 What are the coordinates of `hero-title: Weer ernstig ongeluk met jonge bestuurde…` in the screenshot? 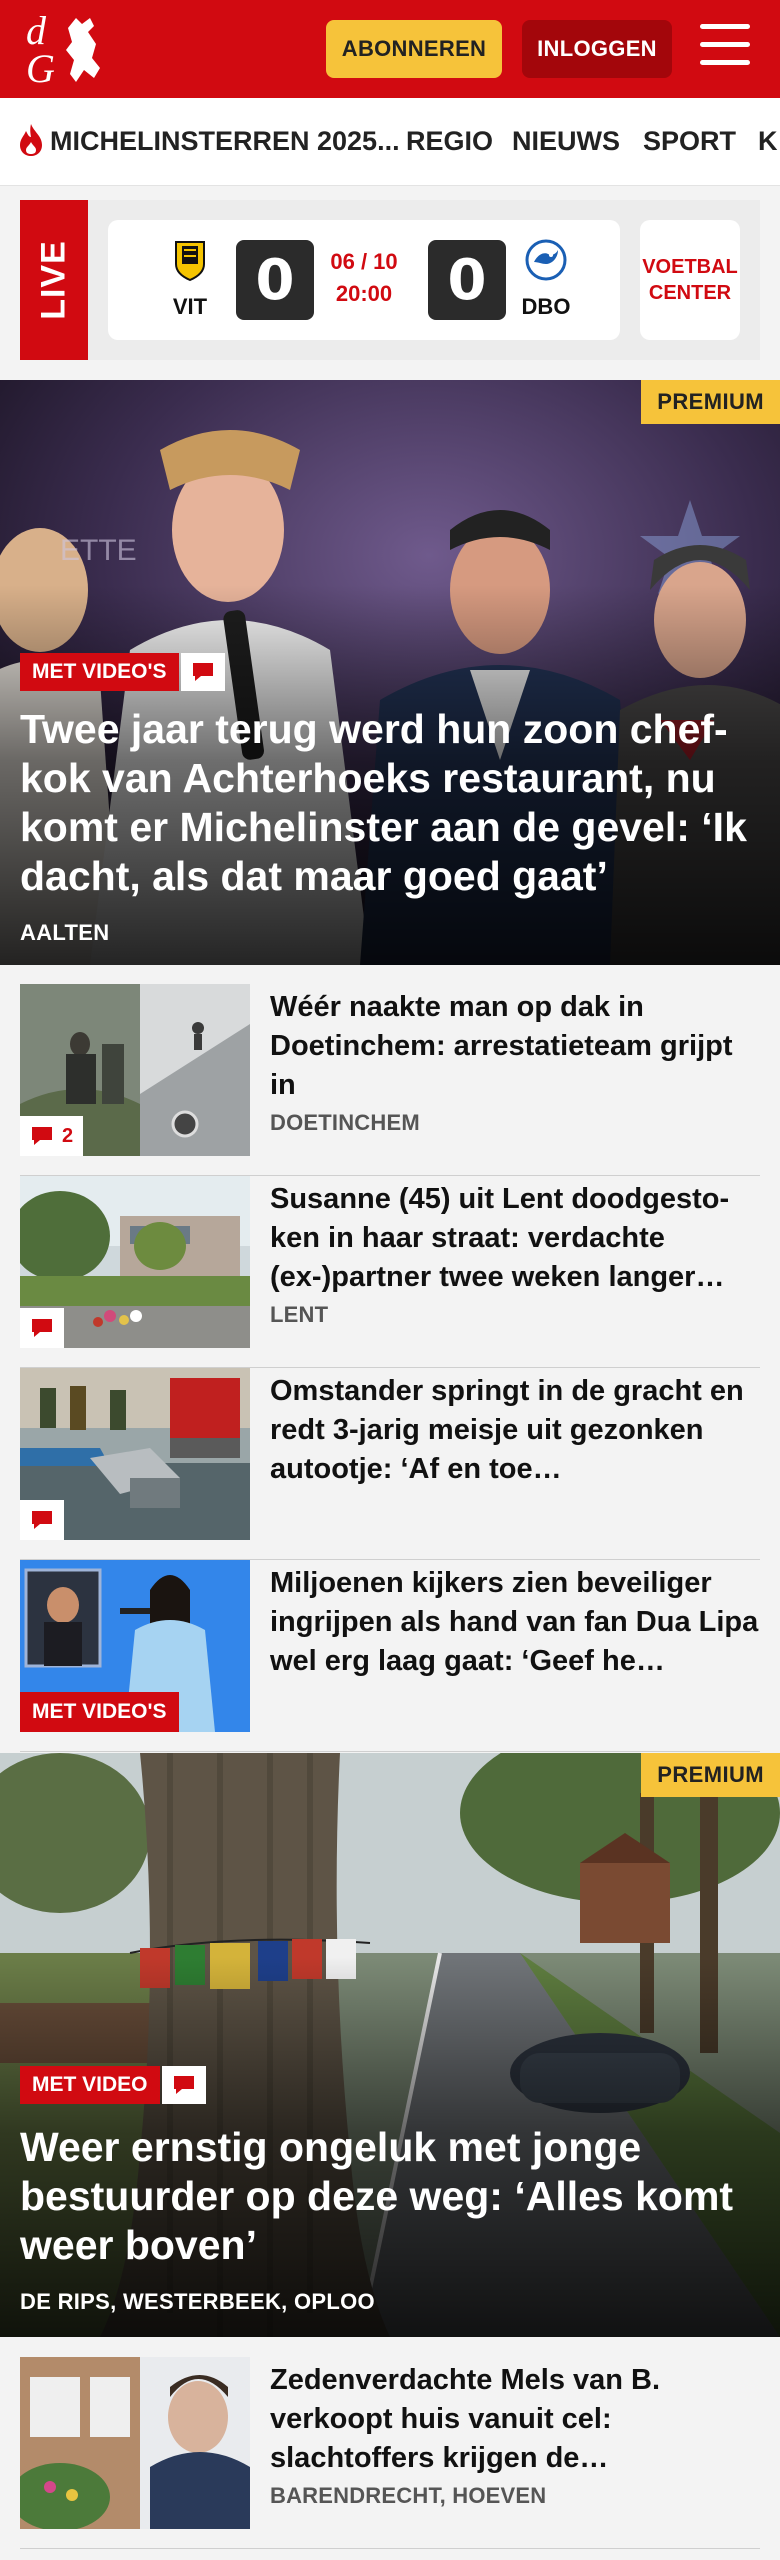 It's located at (390, 2196).